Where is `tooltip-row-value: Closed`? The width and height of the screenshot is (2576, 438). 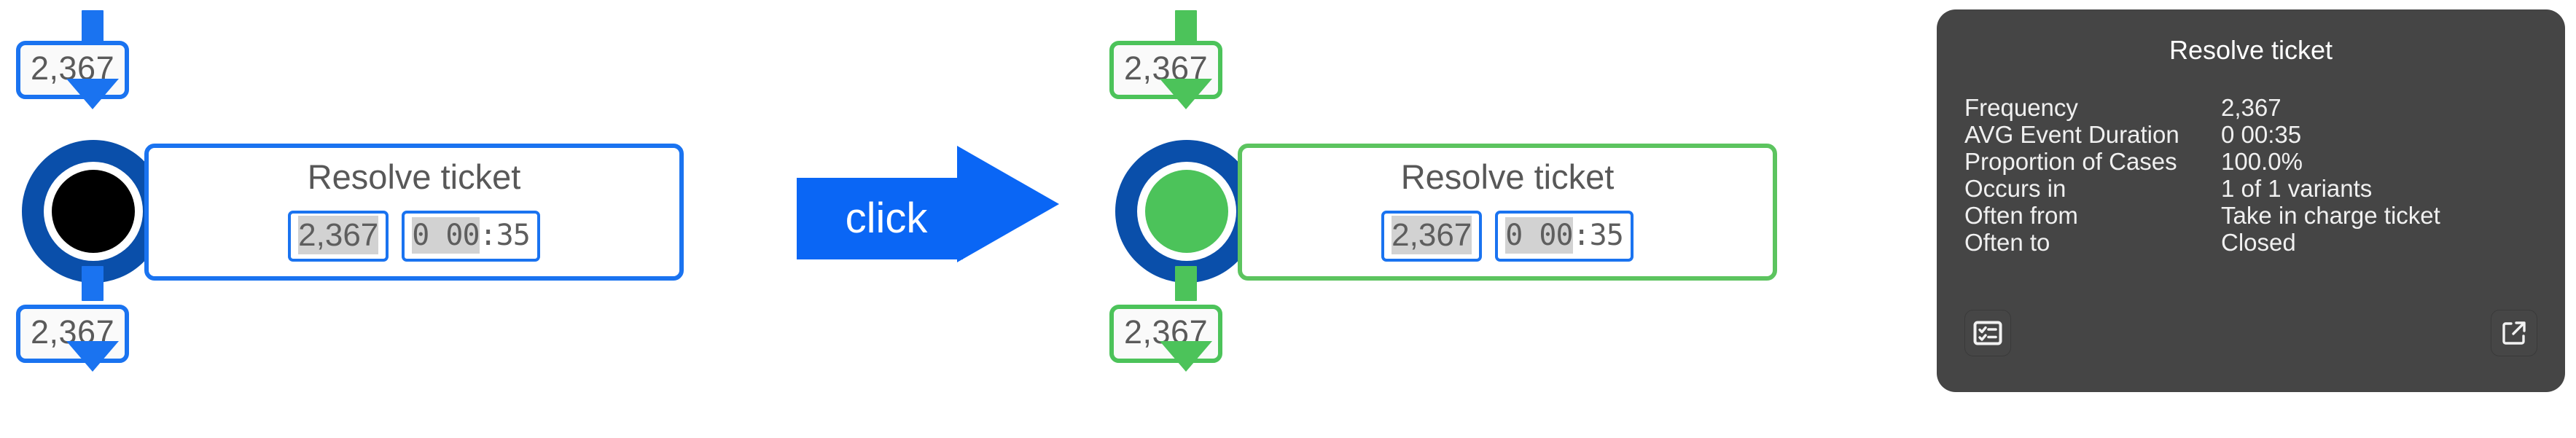 tooltip-row-value: Closed is located at coordinates (2258, 242).